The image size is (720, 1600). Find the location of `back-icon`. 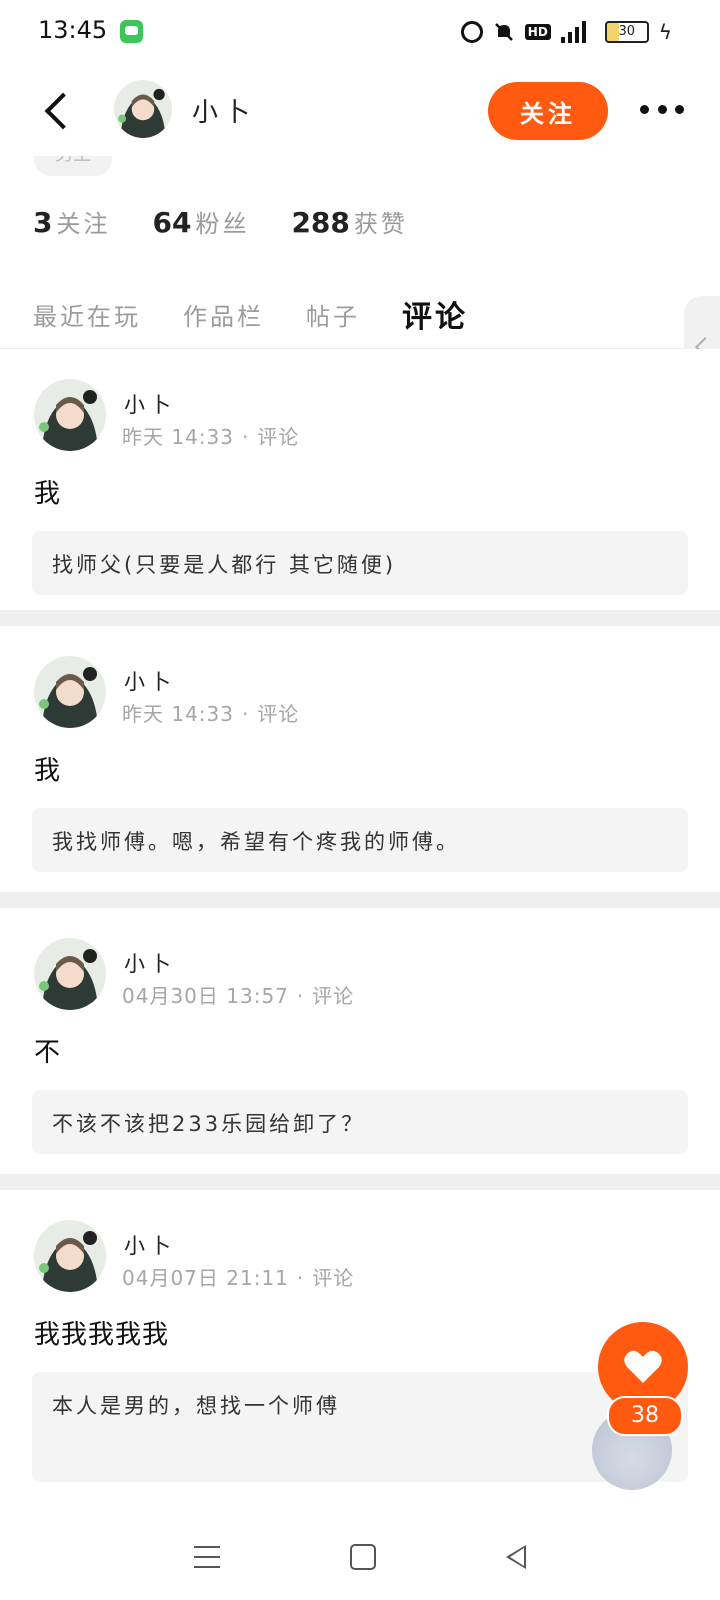

back-icon is located at coordinates (56, 110).